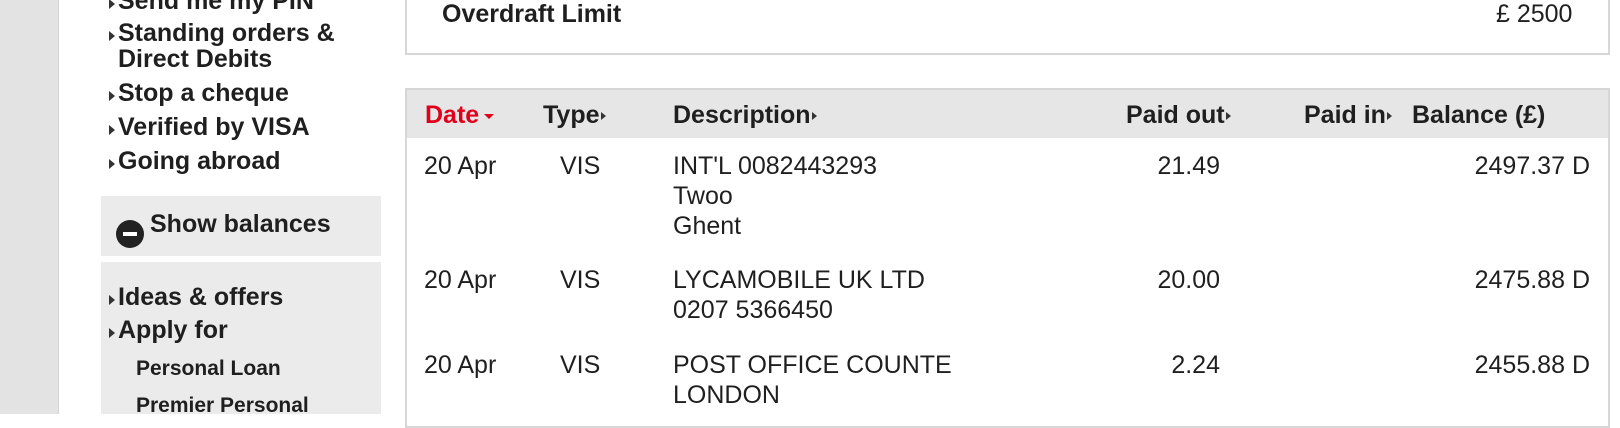 Image resolution: width=1620 pixels, height=428 pixels. I want to click on column-header-label: Paid out, so click(1175, 115).